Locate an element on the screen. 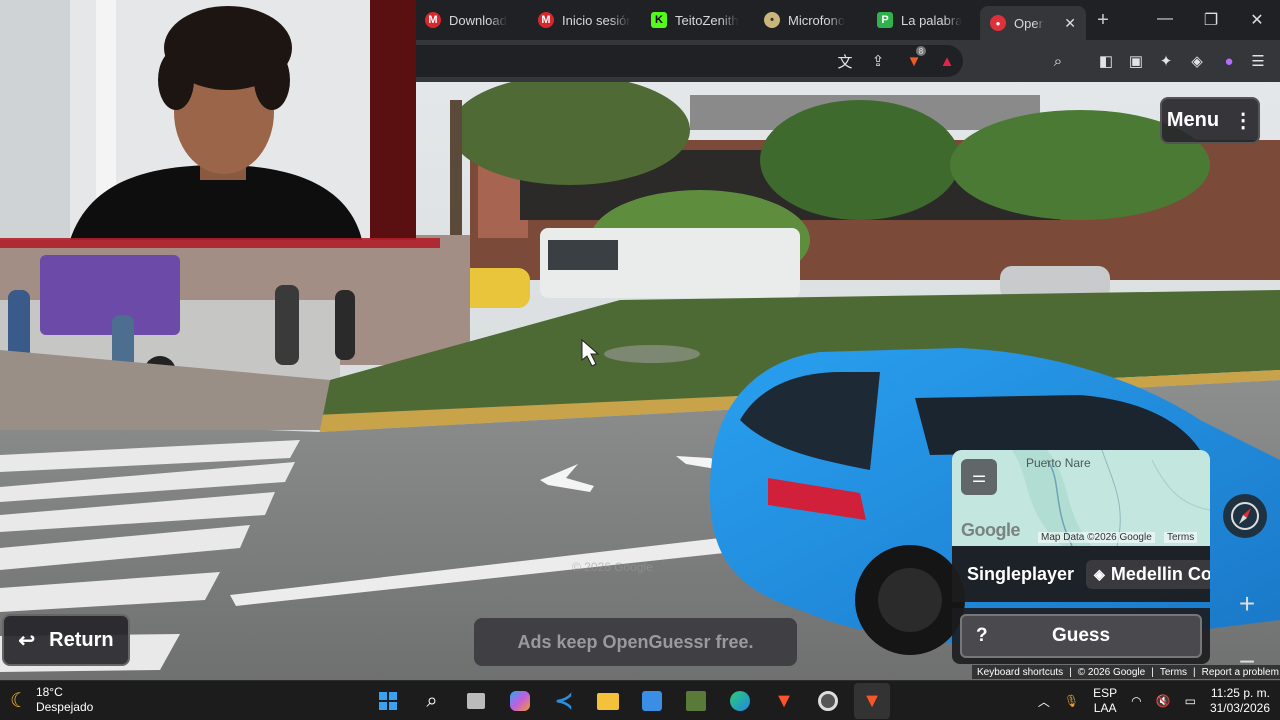  brave-icon: ▼ is located at coordinates (784, 701).